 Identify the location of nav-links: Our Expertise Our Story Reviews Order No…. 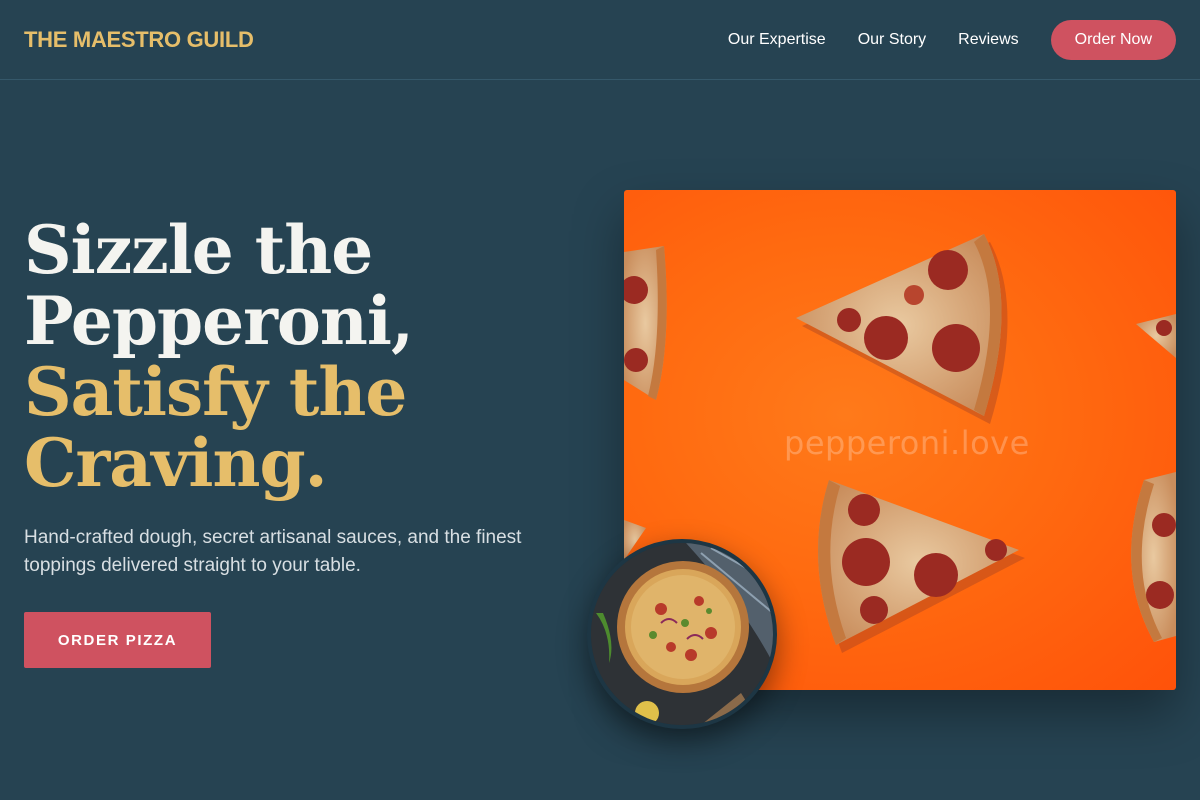
(936, 39).